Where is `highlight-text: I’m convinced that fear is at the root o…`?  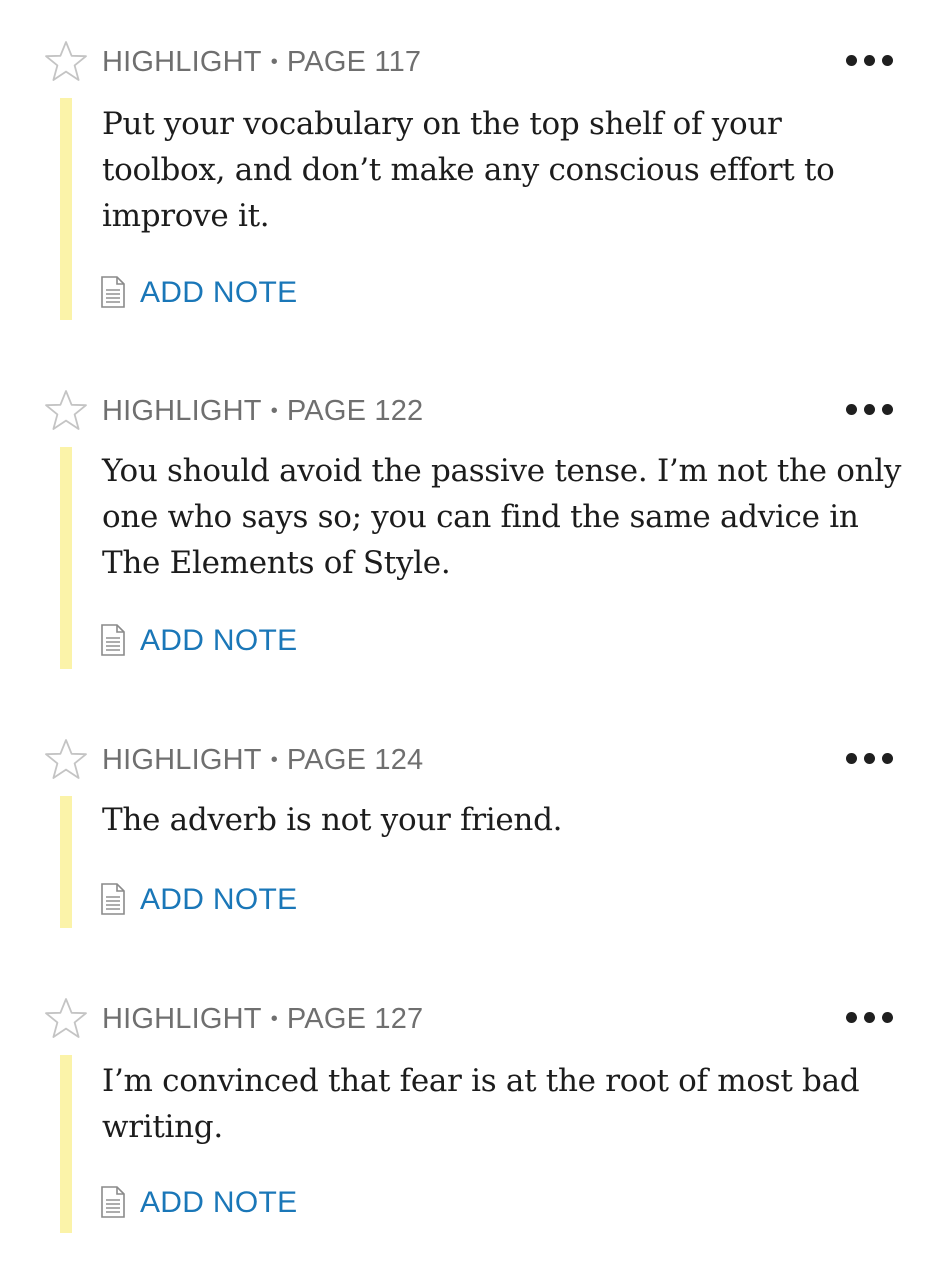 highlight-text: I’m convinced that fear is at the root o… is located at coordinates (481, 1104).